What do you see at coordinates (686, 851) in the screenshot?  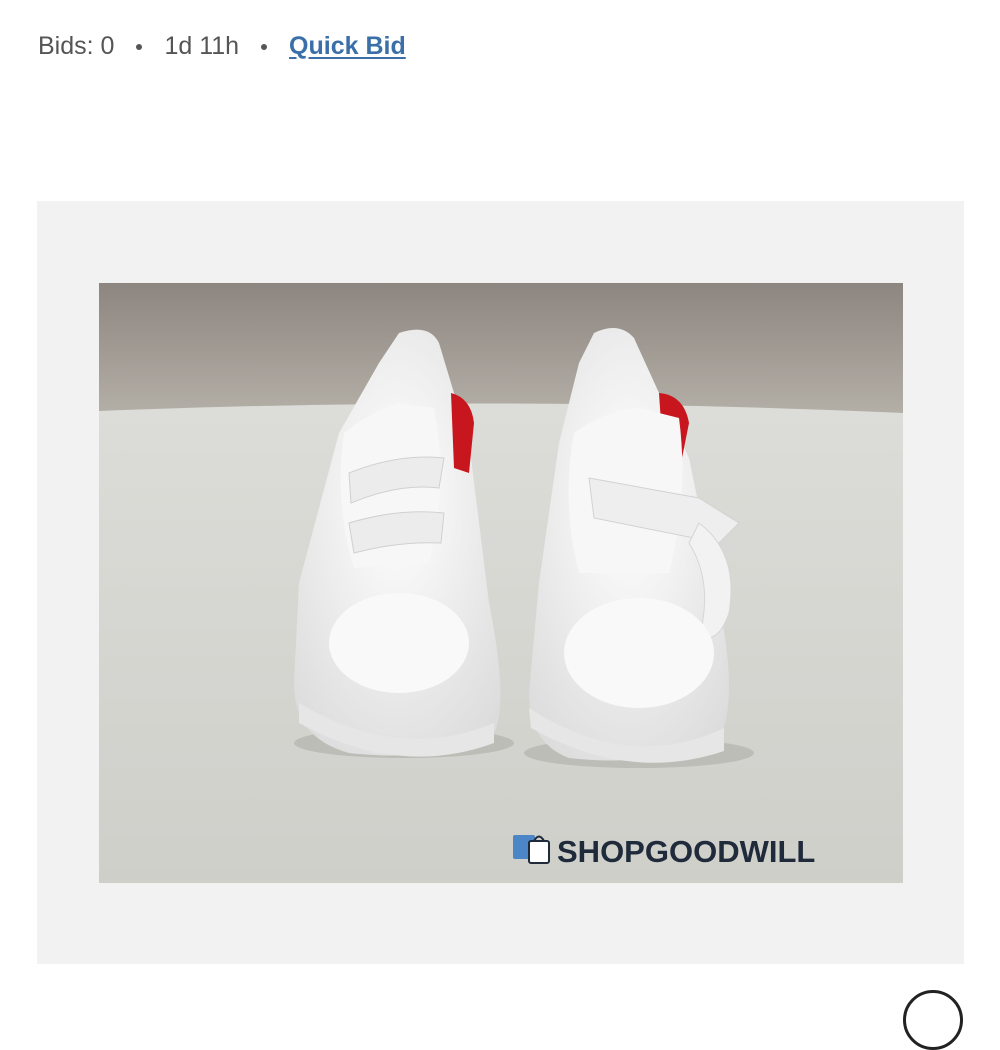 I see `watermark-text: SHOPGOODWILL` at bounding box center [686, 851].